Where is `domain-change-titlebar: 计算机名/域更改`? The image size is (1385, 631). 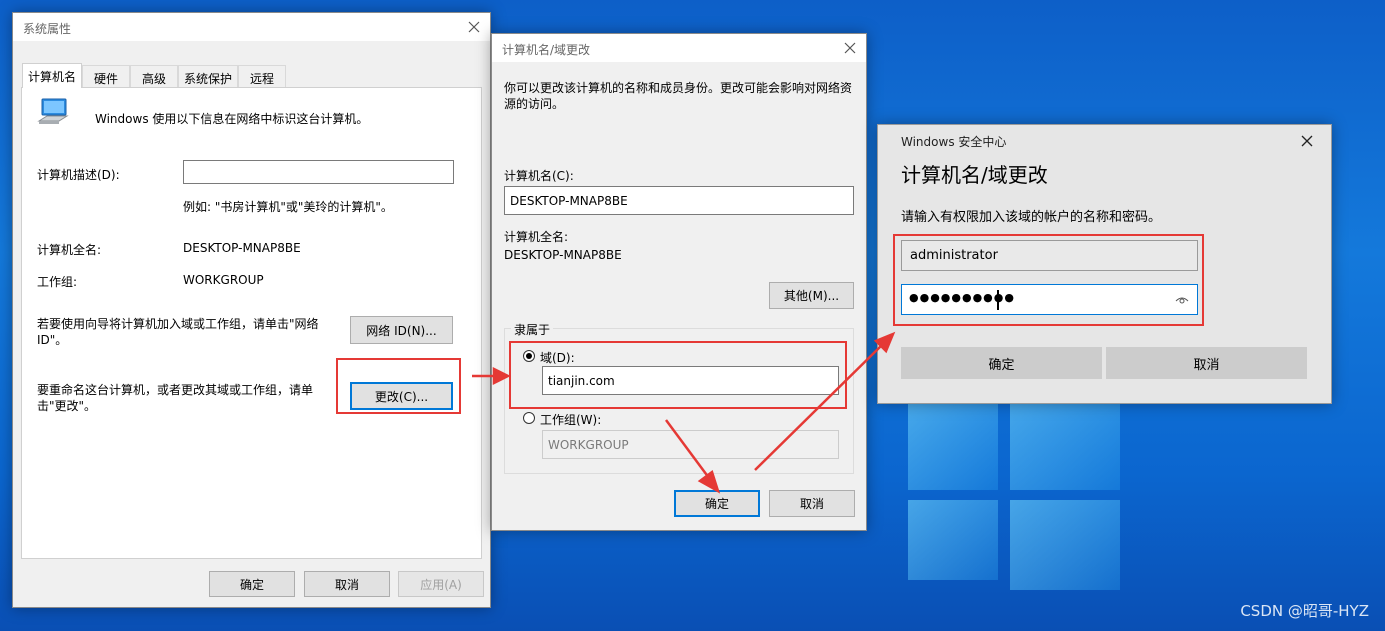
domain-change-titlebar: 计算机名/域更改 is located at coordinates (679, 48).